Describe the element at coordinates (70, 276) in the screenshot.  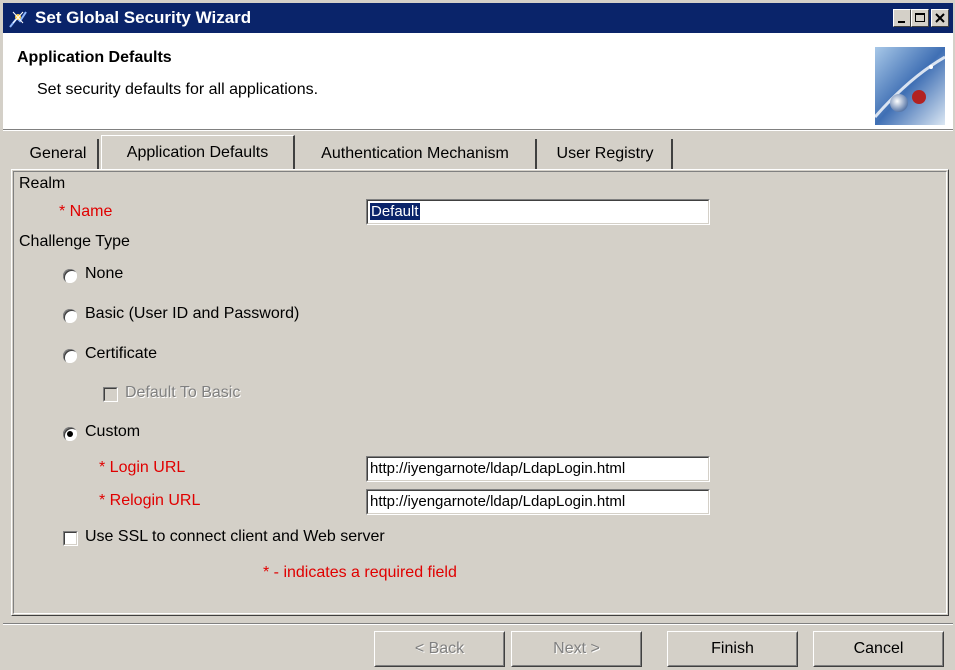
I see `radio-none` at that location.